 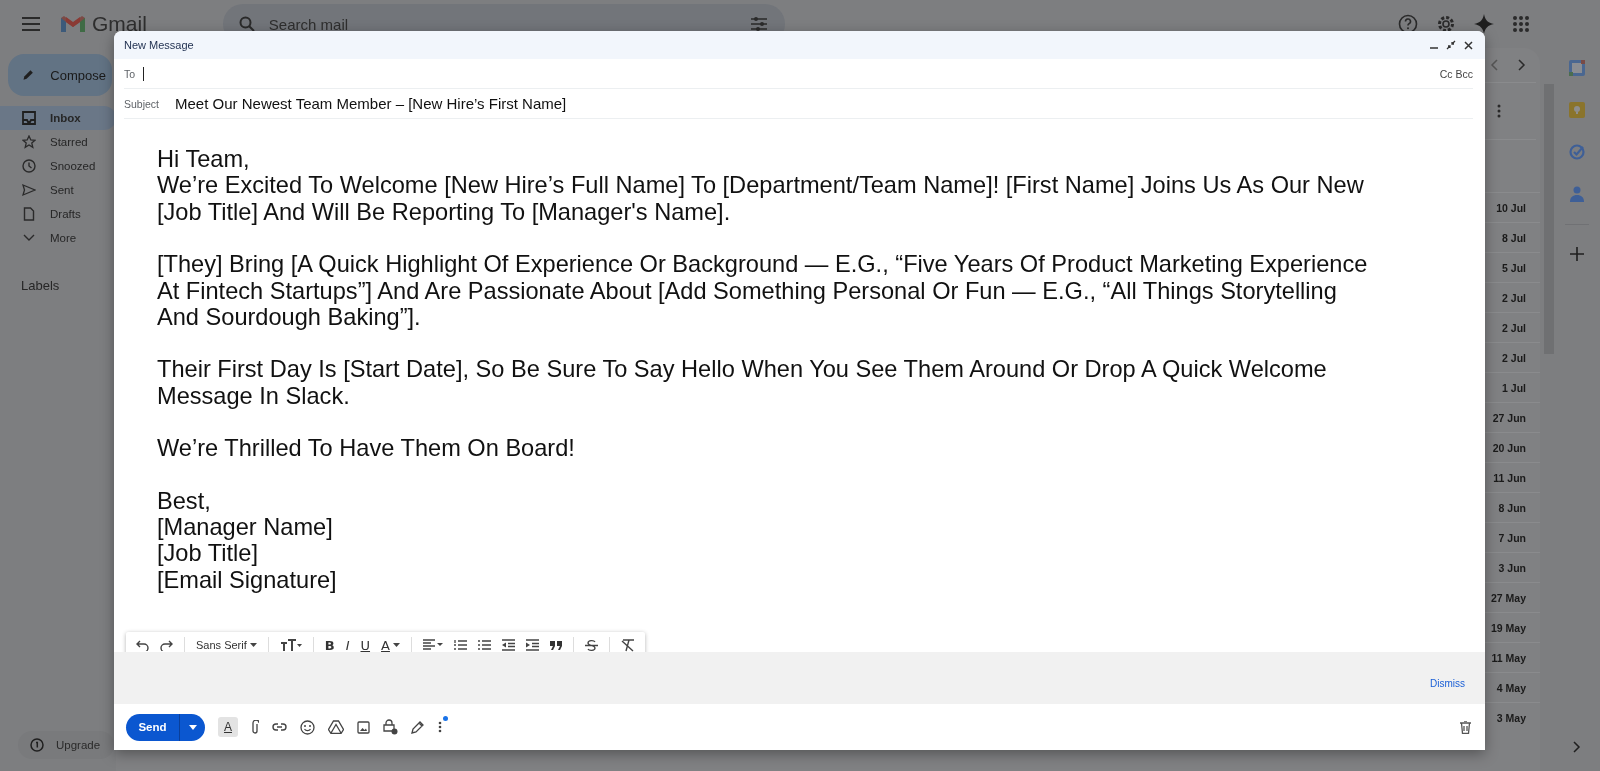 What do you see at coordinates (1508, 597) in the screenshot?
I see `mail-date: 27 May` at bounding box center [1508, 597].